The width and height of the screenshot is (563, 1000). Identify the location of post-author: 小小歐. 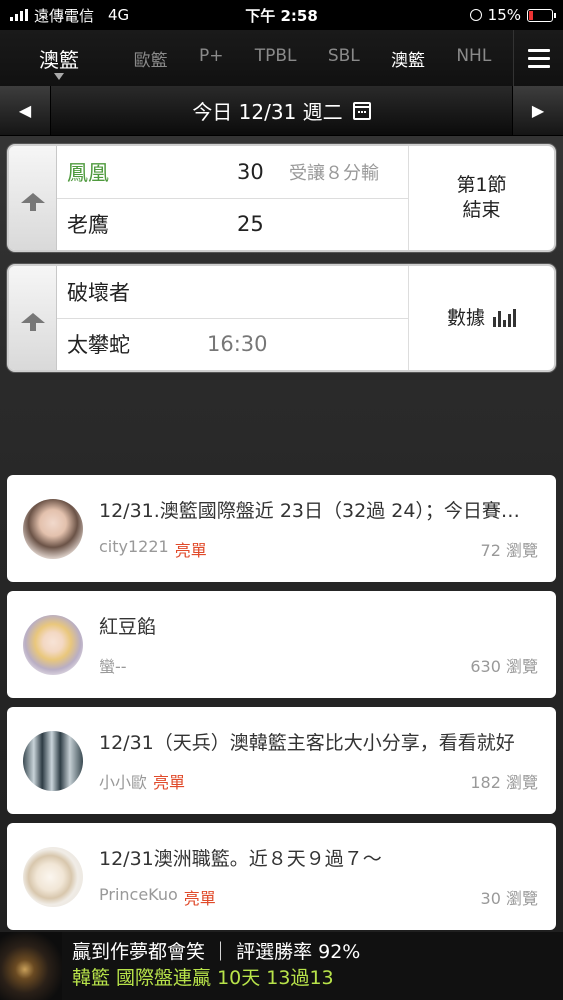
(123, 782).